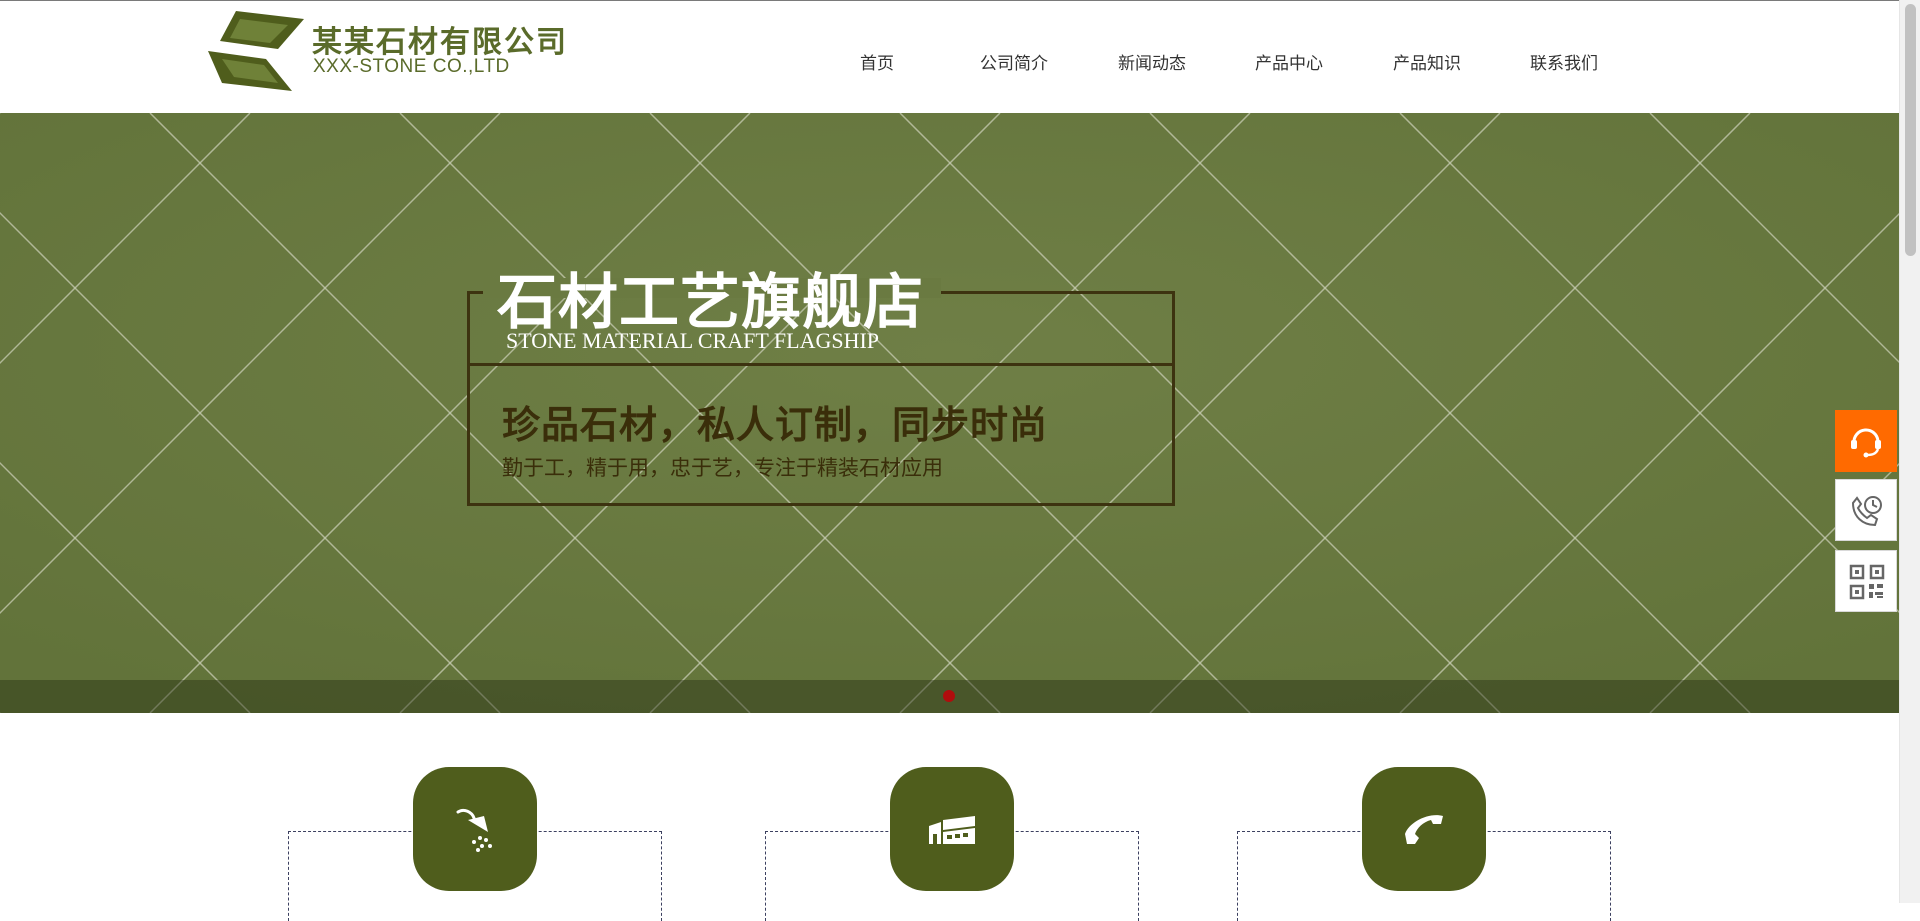 The width and height of the screenshot is (1920, 921). Describe the element at coordinates (949, 61) in the screenshot. I see `main-nav: 首页 公司简介 新闻动态 产品中心 产品知识 联系我们` at that location.